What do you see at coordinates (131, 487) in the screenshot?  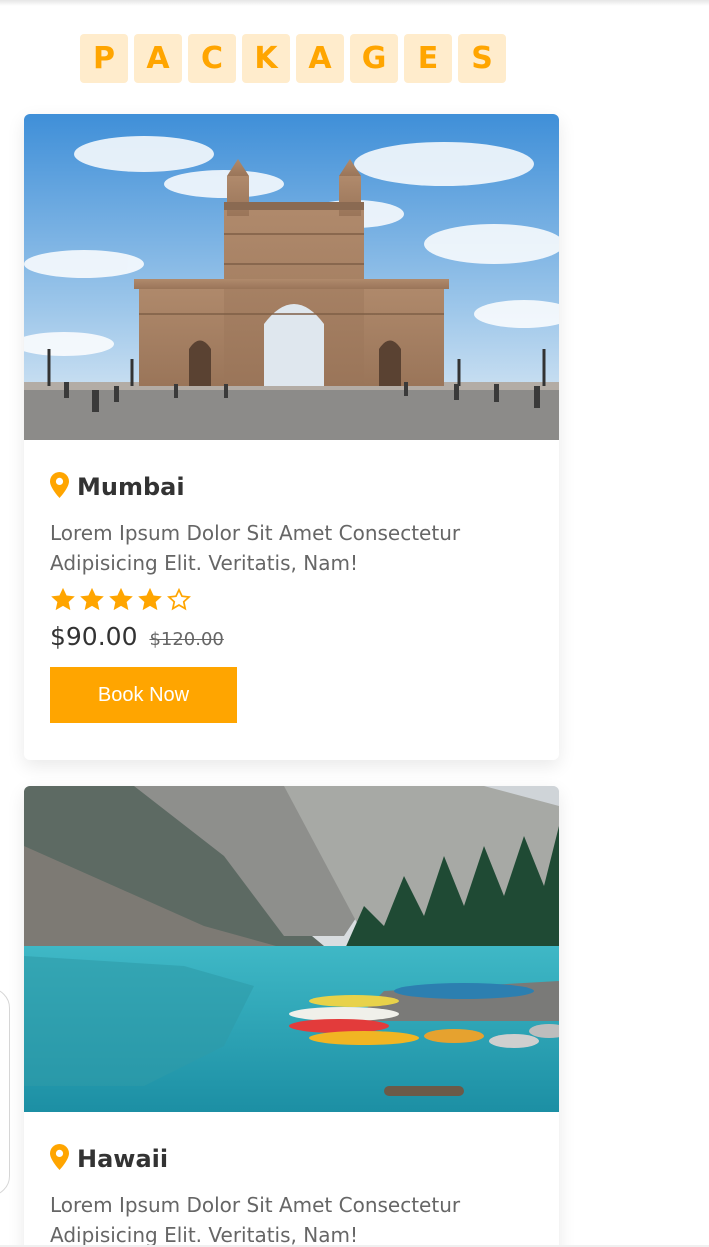 I see `package-location: Mumbai` at bounding box center [131, 487].